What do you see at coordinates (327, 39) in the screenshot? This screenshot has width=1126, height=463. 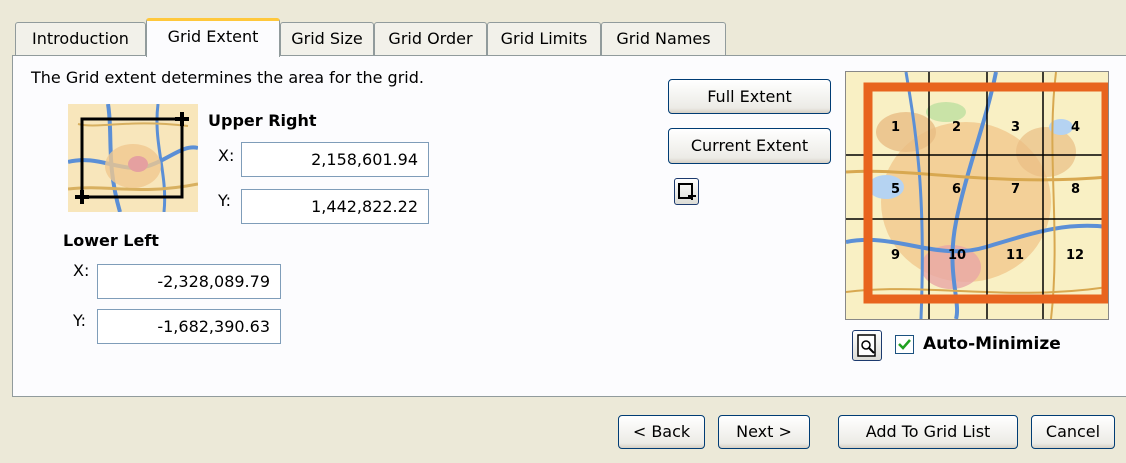 I see `tab-grid-size: Grid Size` at bounding box center [327, 39].